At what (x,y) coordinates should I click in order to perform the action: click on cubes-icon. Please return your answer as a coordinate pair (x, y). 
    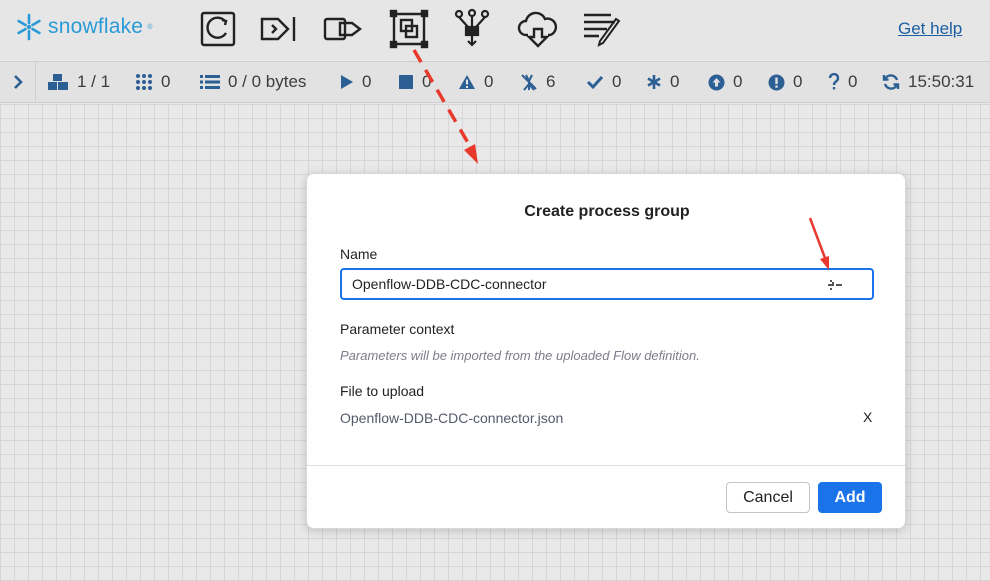
    Looking at the image, I should click on (58, 82).